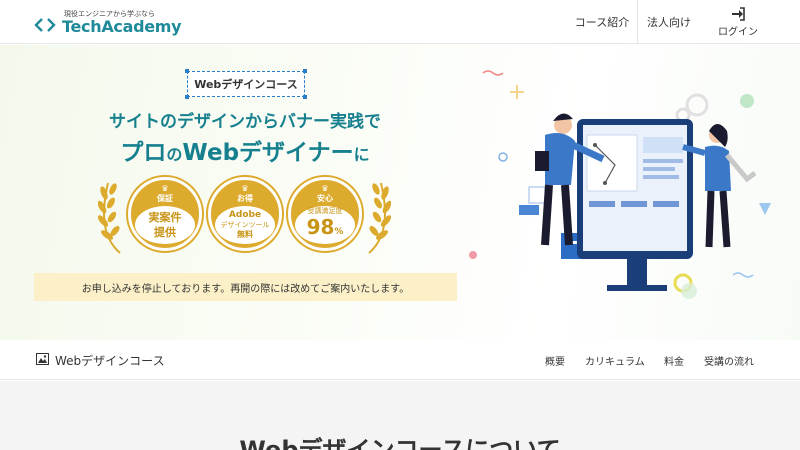 The width and height of the screenshot is (800, 450). What do you see at coordinates (339, 231) in the screenshot?
I see `satisfaction-unit: %` at bounding box center [339, 231].